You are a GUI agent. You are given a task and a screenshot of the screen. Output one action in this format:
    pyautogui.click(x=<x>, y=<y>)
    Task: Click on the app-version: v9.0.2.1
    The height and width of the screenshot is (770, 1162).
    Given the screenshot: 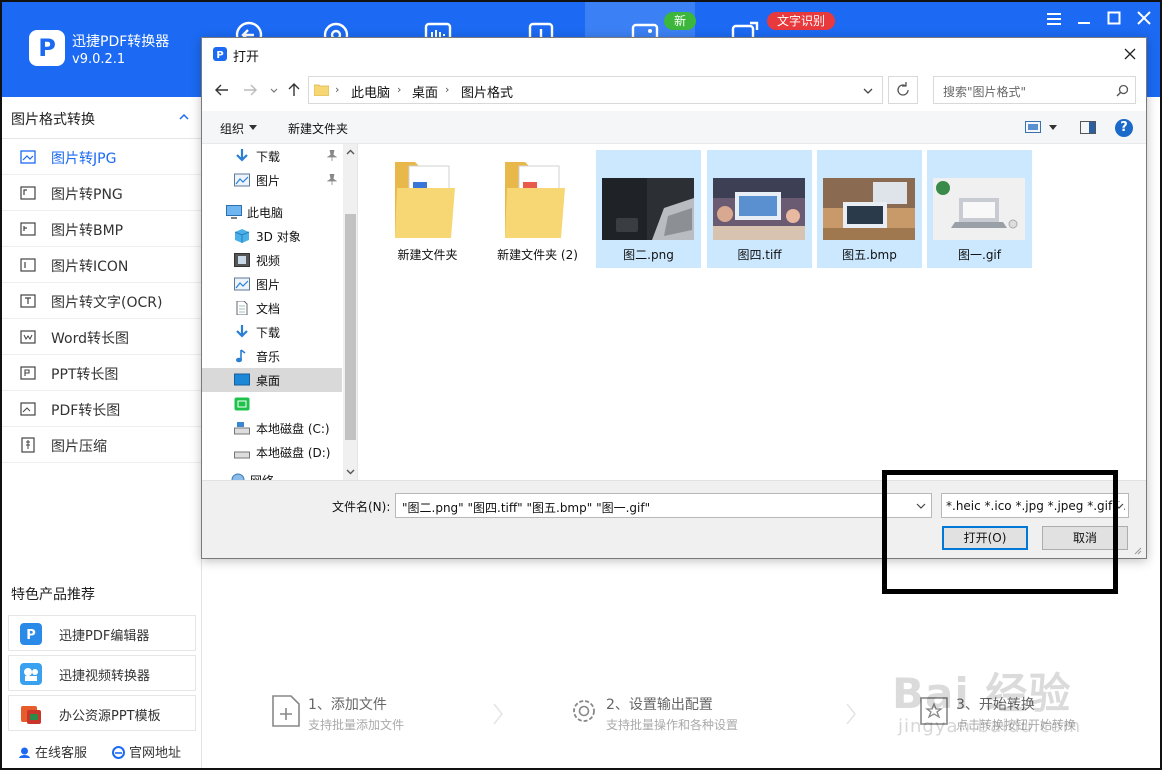 What is the action you would take?
    pyautogui.click(x=99, y=59)
    